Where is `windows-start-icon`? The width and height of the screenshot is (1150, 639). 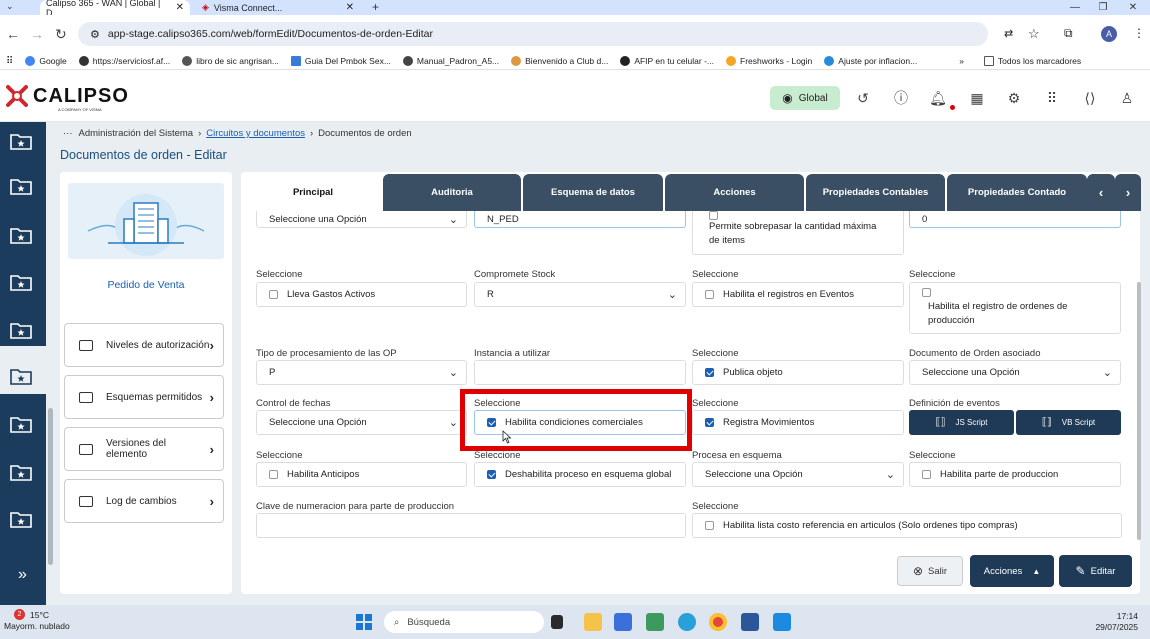
windows-start-icon is located at coordinates (364, 622).